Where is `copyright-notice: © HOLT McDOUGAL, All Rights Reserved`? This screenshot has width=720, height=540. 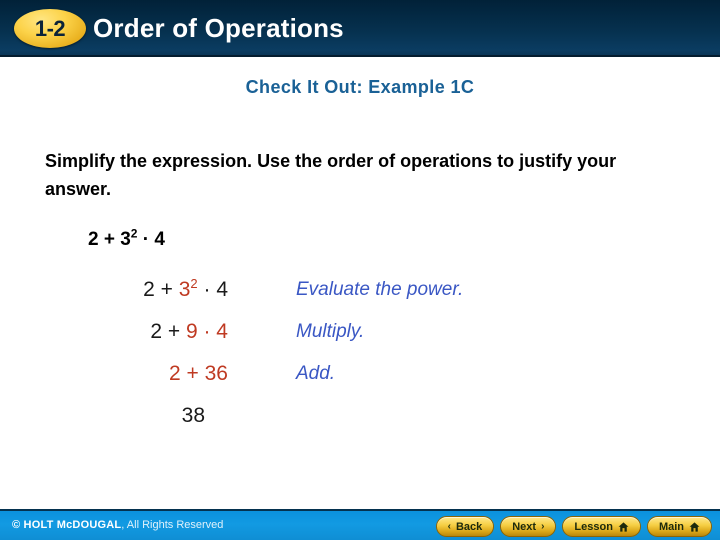
copyright-notice: © HOLT McDOUGAL, All Rights Reserved is located at coordinates (117, 525).